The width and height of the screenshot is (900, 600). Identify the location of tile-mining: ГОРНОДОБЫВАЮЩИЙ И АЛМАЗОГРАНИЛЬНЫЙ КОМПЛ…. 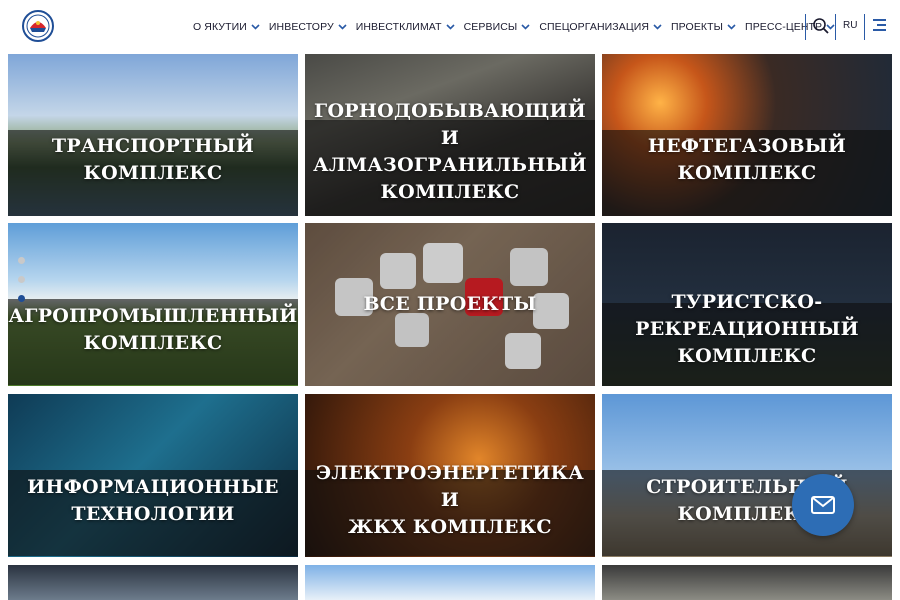
(450, 135).